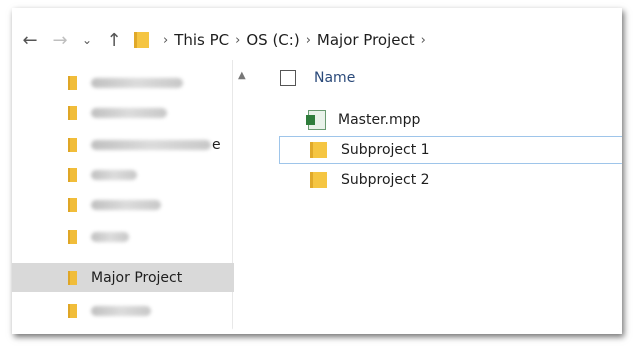 The width and height of the screenshot is (634, 347). Describe the element at coordinates (137, 277) in the screenshot. I see `sidebar-item-label: Major Project` at that location.